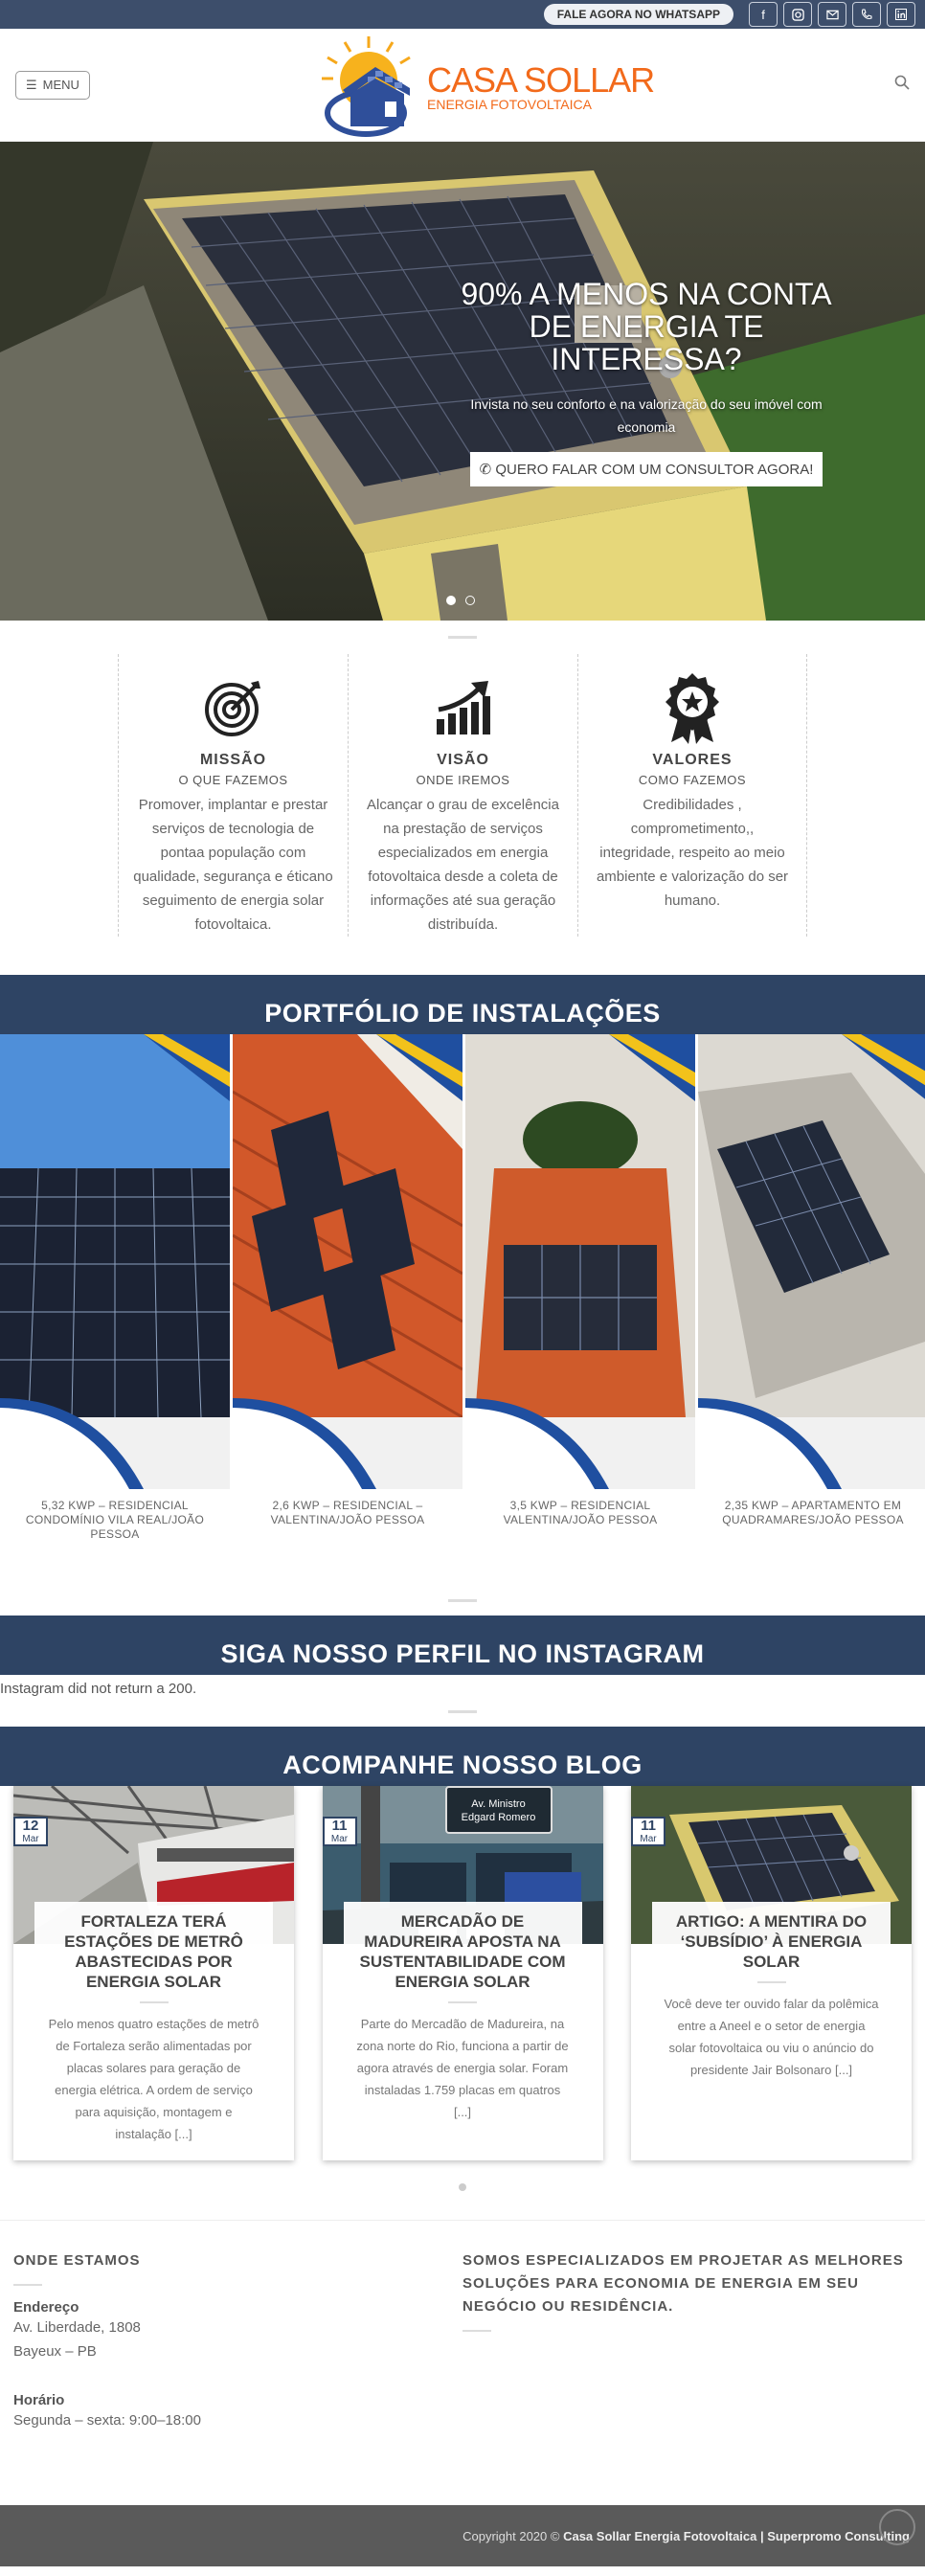 This screenshot has height=2576, width=925. Describe the element at coordinates (499, 1817) in the screenshot. I see `street-sign-line2: Edgard Romero` at that location.